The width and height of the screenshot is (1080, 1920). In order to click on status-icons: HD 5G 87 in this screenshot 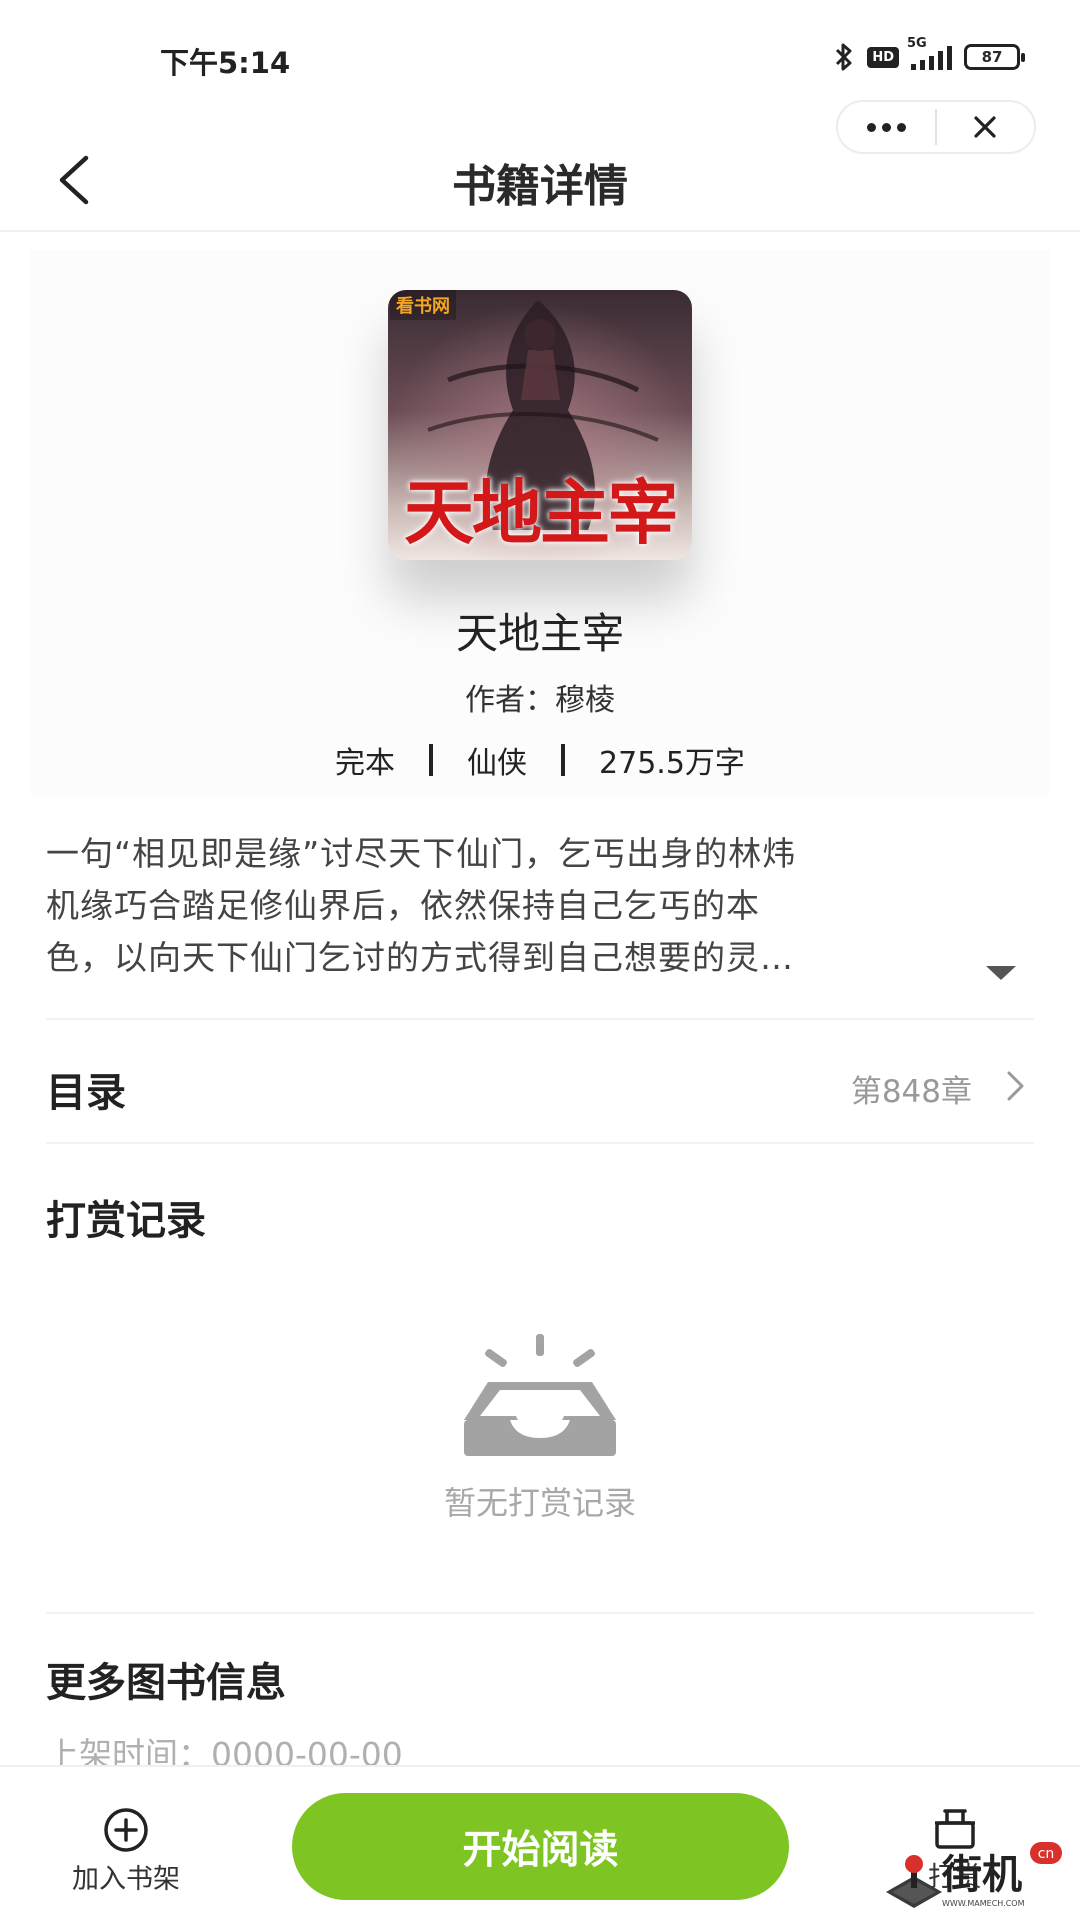, I will do `click(929, 54)`.